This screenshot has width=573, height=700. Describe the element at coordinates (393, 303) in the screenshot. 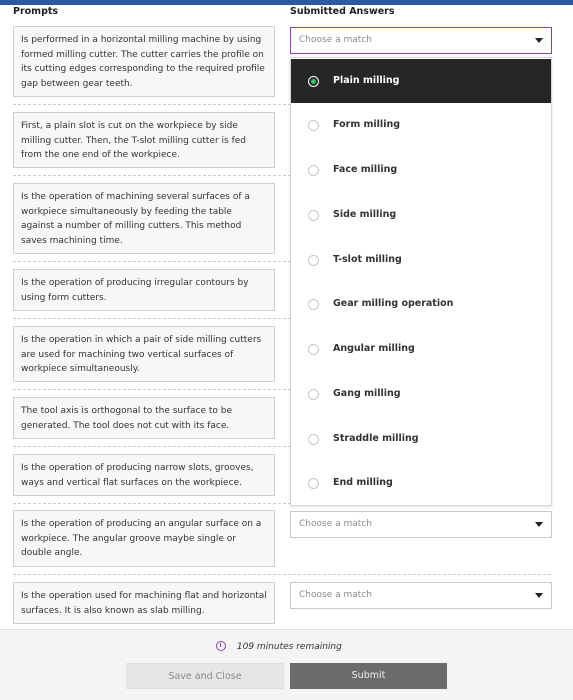

I see `option-label: Gear milling operation` at that location.